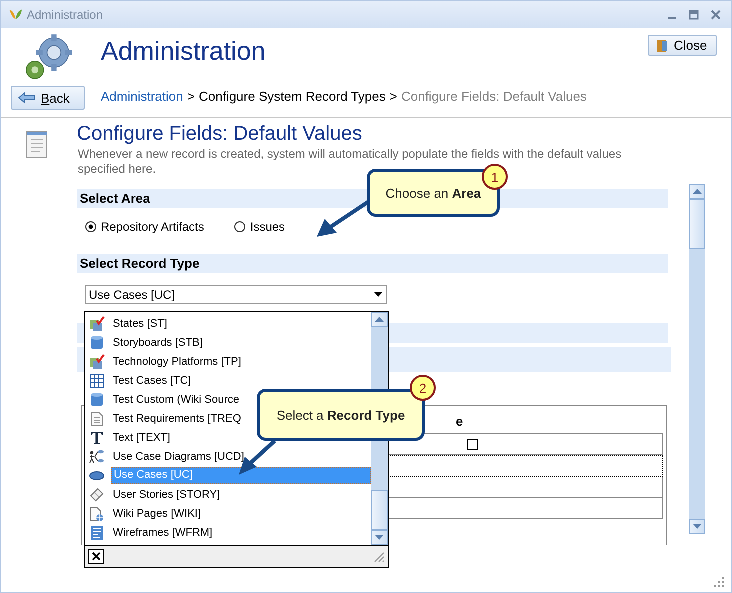 This screenshot has width=732, height=593. I want to click on window-title: Administration, so click(65, 15).